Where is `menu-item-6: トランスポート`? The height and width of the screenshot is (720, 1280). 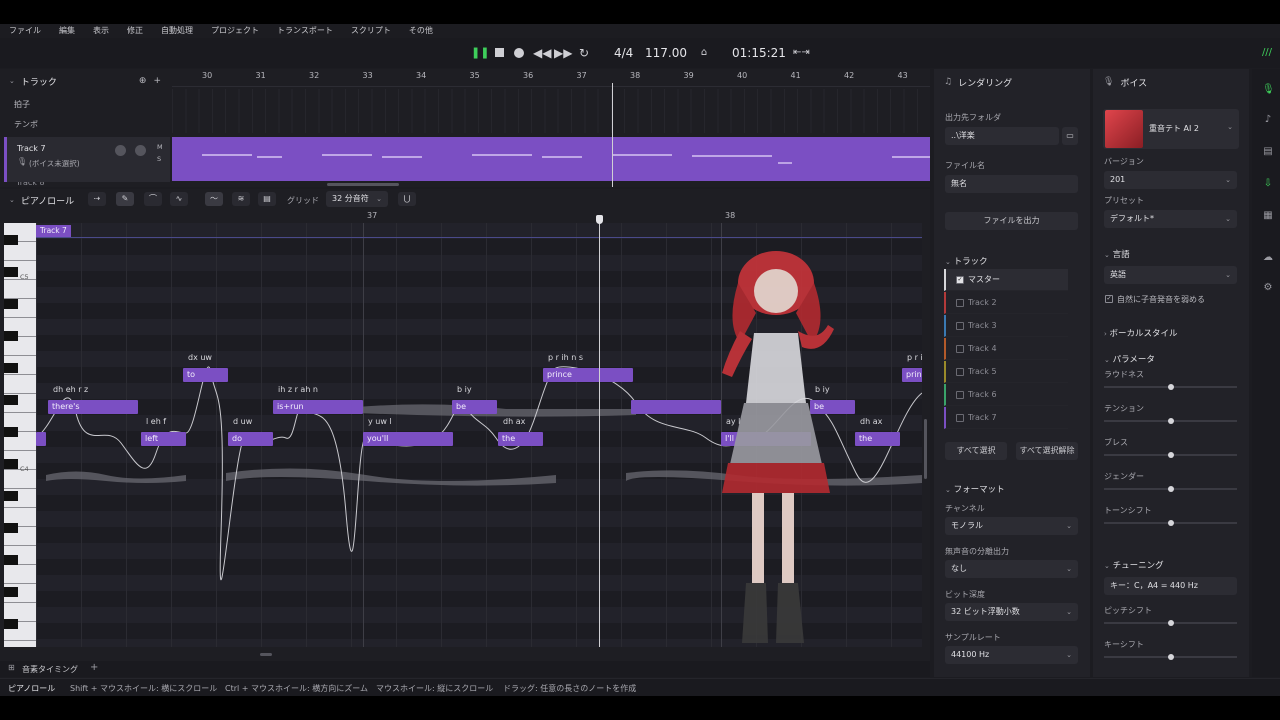 menu-item-6: トランスポート is located at coordinates (305, 31).